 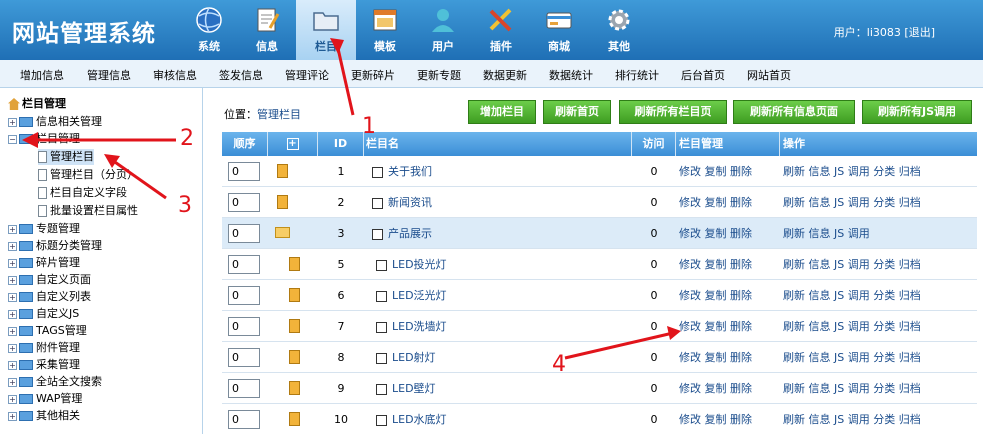 What do you see at coordinates (49, 280) in the screenshot?
I see `tree-item-custom-pages: + 自定义页面` at bounding box center [49, 280].